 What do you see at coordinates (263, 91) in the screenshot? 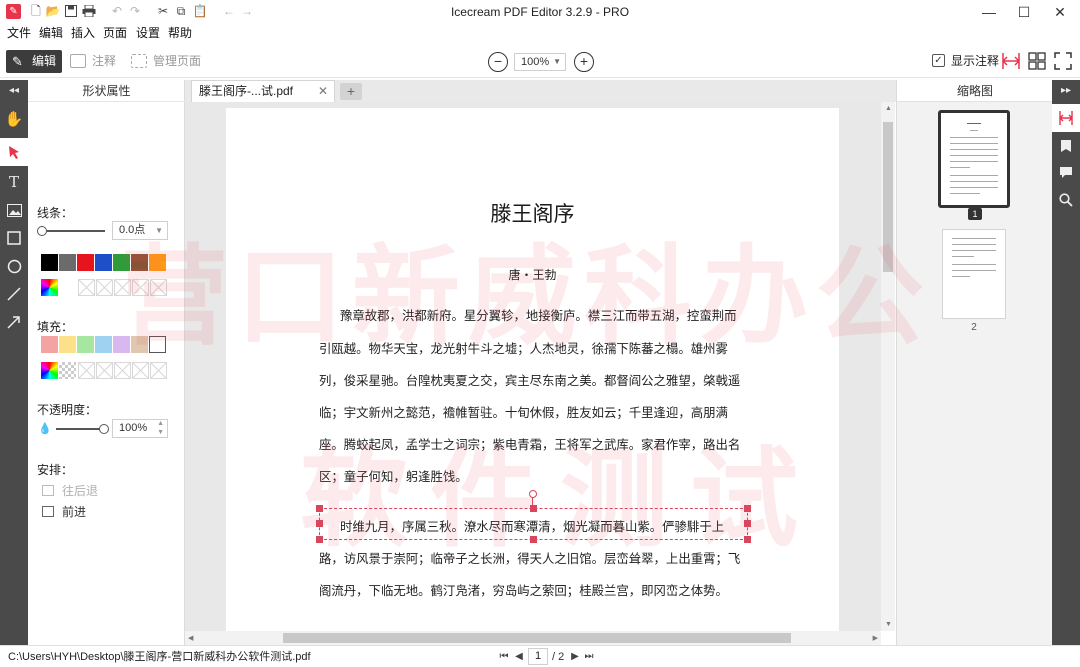
I see `document-tab: 滕王阁序-...试.pdf ✕` at bounding box center [263, 91].